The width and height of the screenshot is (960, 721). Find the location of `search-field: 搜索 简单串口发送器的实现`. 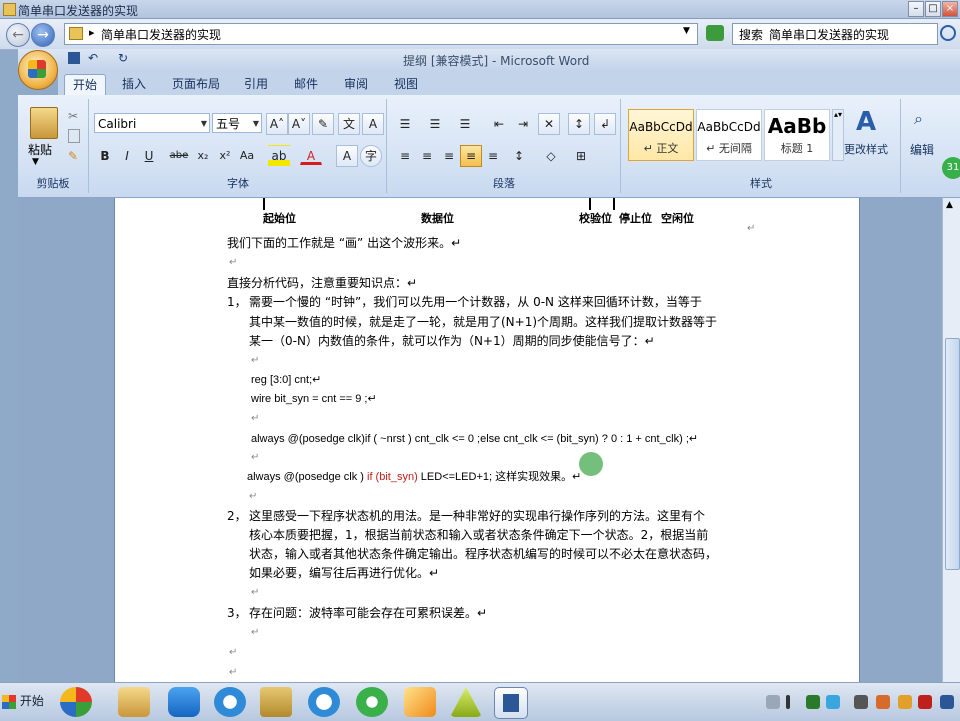

search-field: 搜索 简单串口发送器的实现 is located at coordinates (835, 34).